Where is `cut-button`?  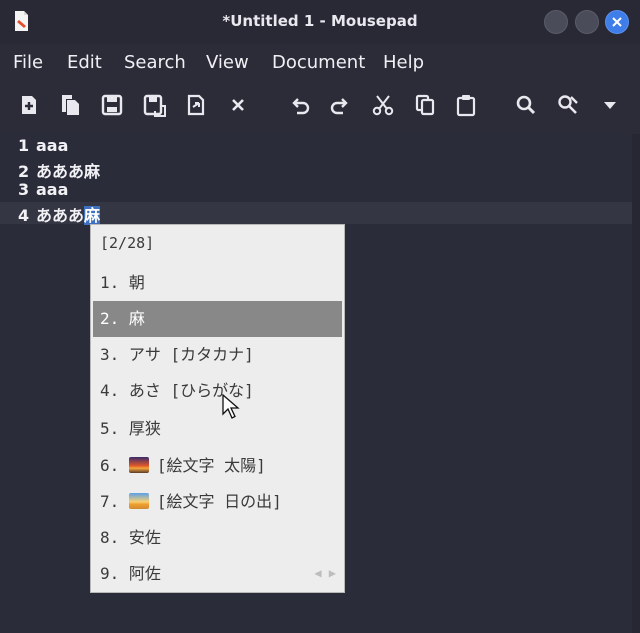
cut-button is located at coordinates (383, 105).